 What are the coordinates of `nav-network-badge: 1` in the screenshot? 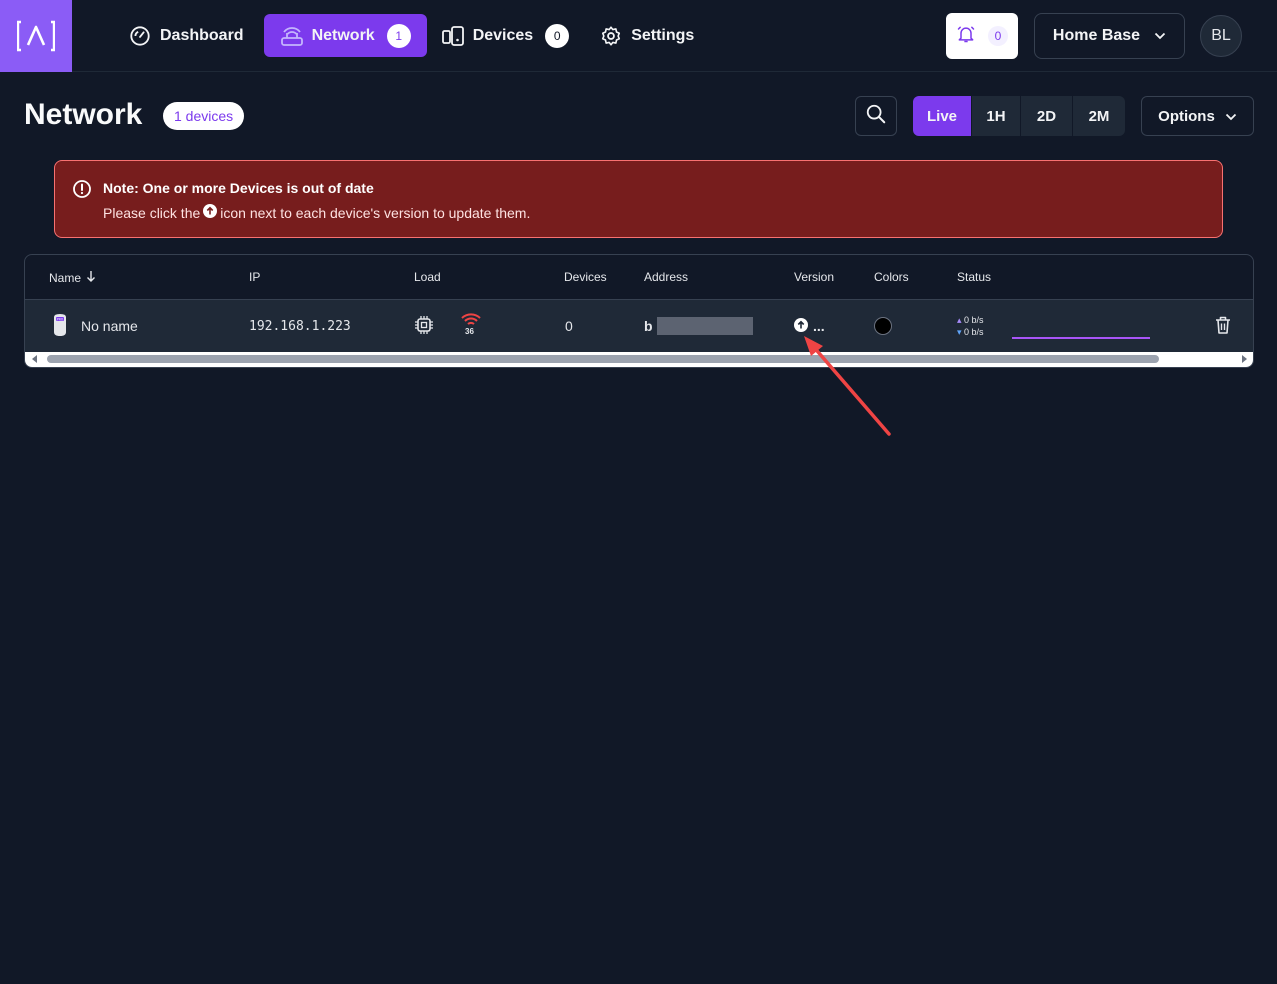 It's located at (398, 35).